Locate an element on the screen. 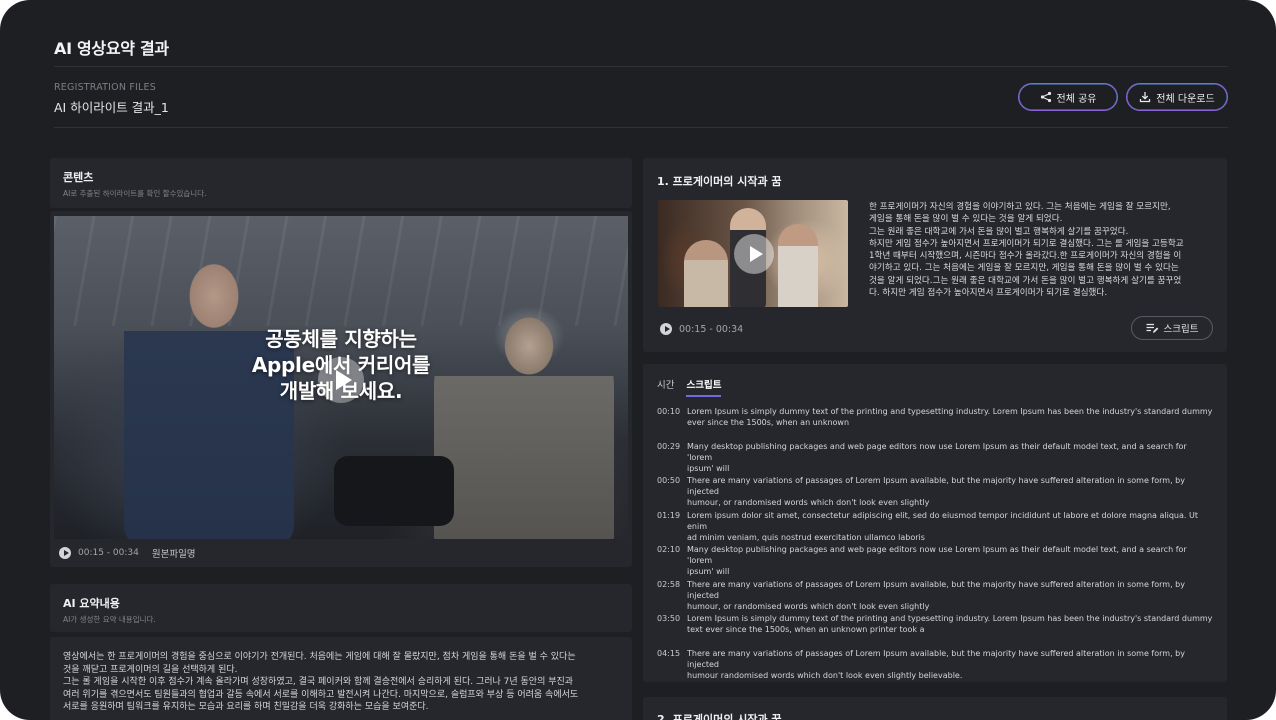  transcript-time: 02:58 is located at coordinates (669, 584).